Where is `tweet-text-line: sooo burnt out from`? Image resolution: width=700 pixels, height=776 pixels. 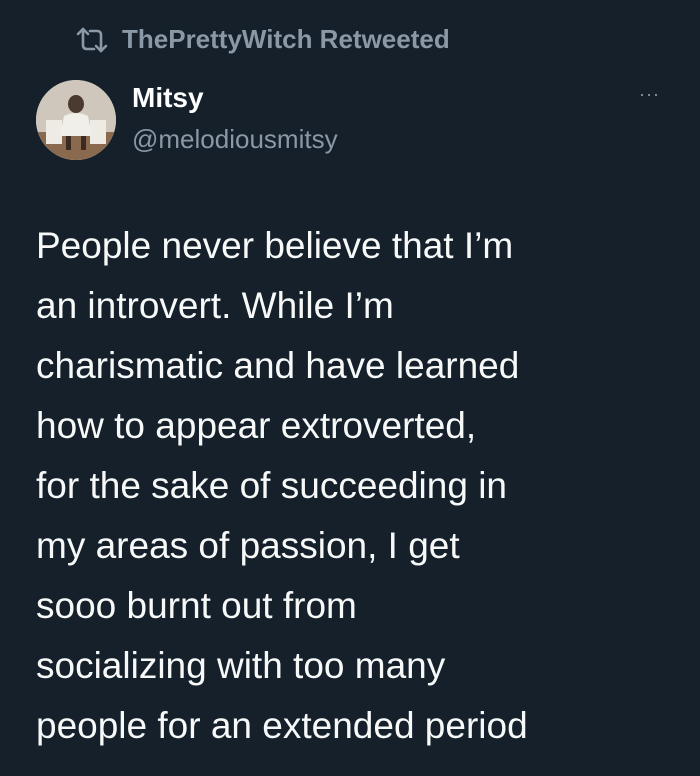
tweet-text-line: sooo burnt out from is located at coordinates (196, 605).